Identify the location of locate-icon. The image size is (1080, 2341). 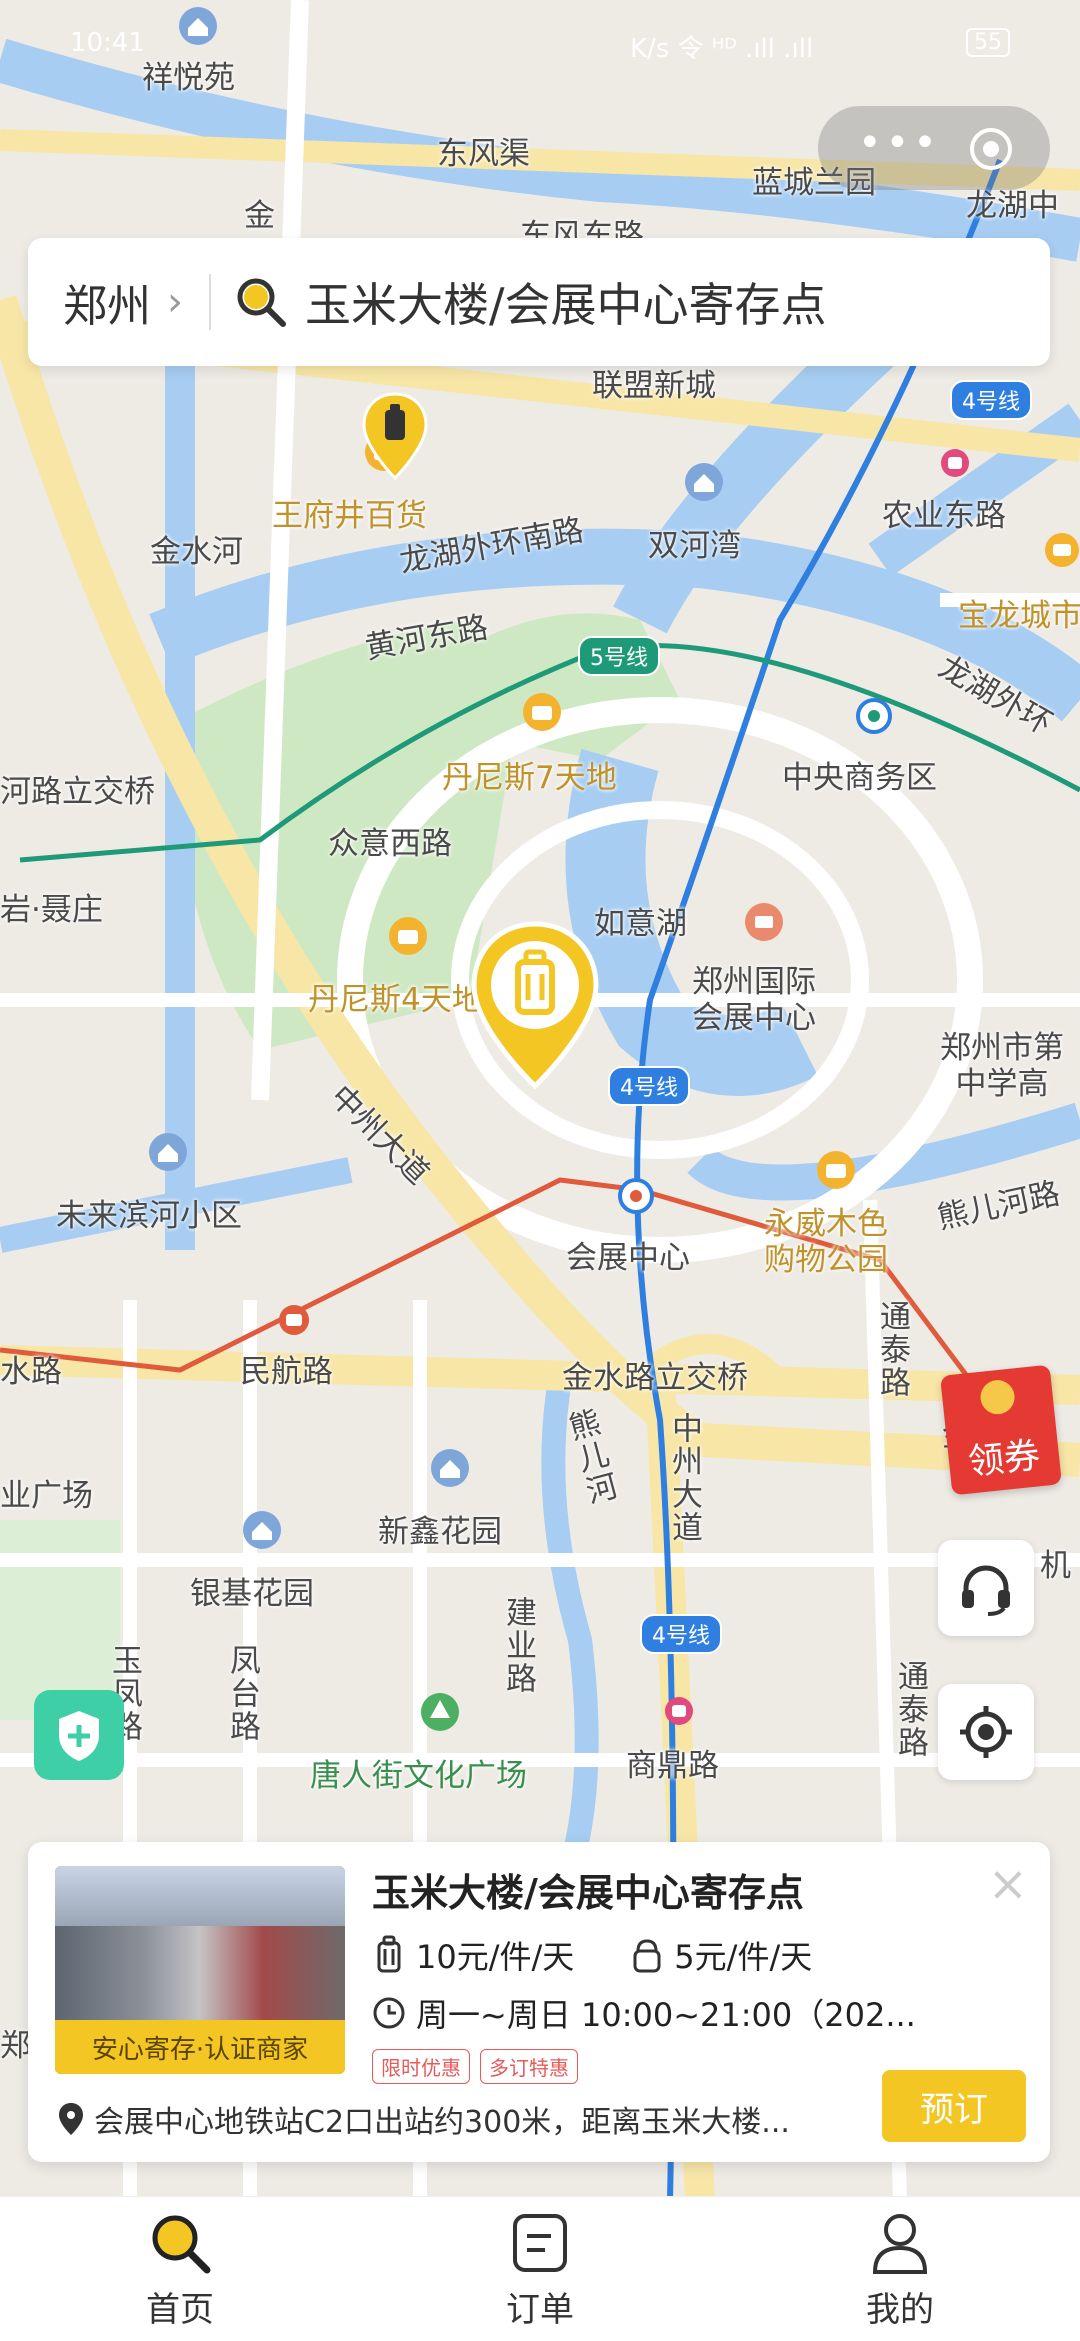
(986, 1732).